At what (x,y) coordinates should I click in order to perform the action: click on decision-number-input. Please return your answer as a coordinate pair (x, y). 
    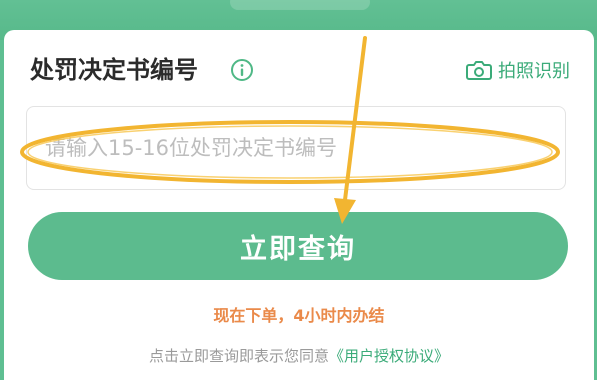
    Looking at the image, I should click on (295, 148).